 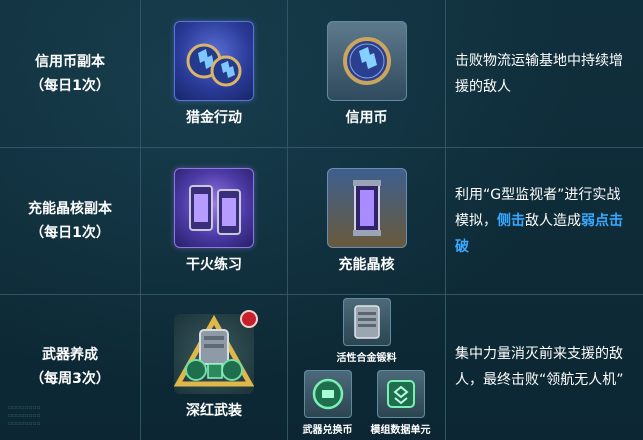 What do you see at coordinates (214, 411) in the screenshot?
I see `stage-label: 深红武装` at bounding box center [214, 411].